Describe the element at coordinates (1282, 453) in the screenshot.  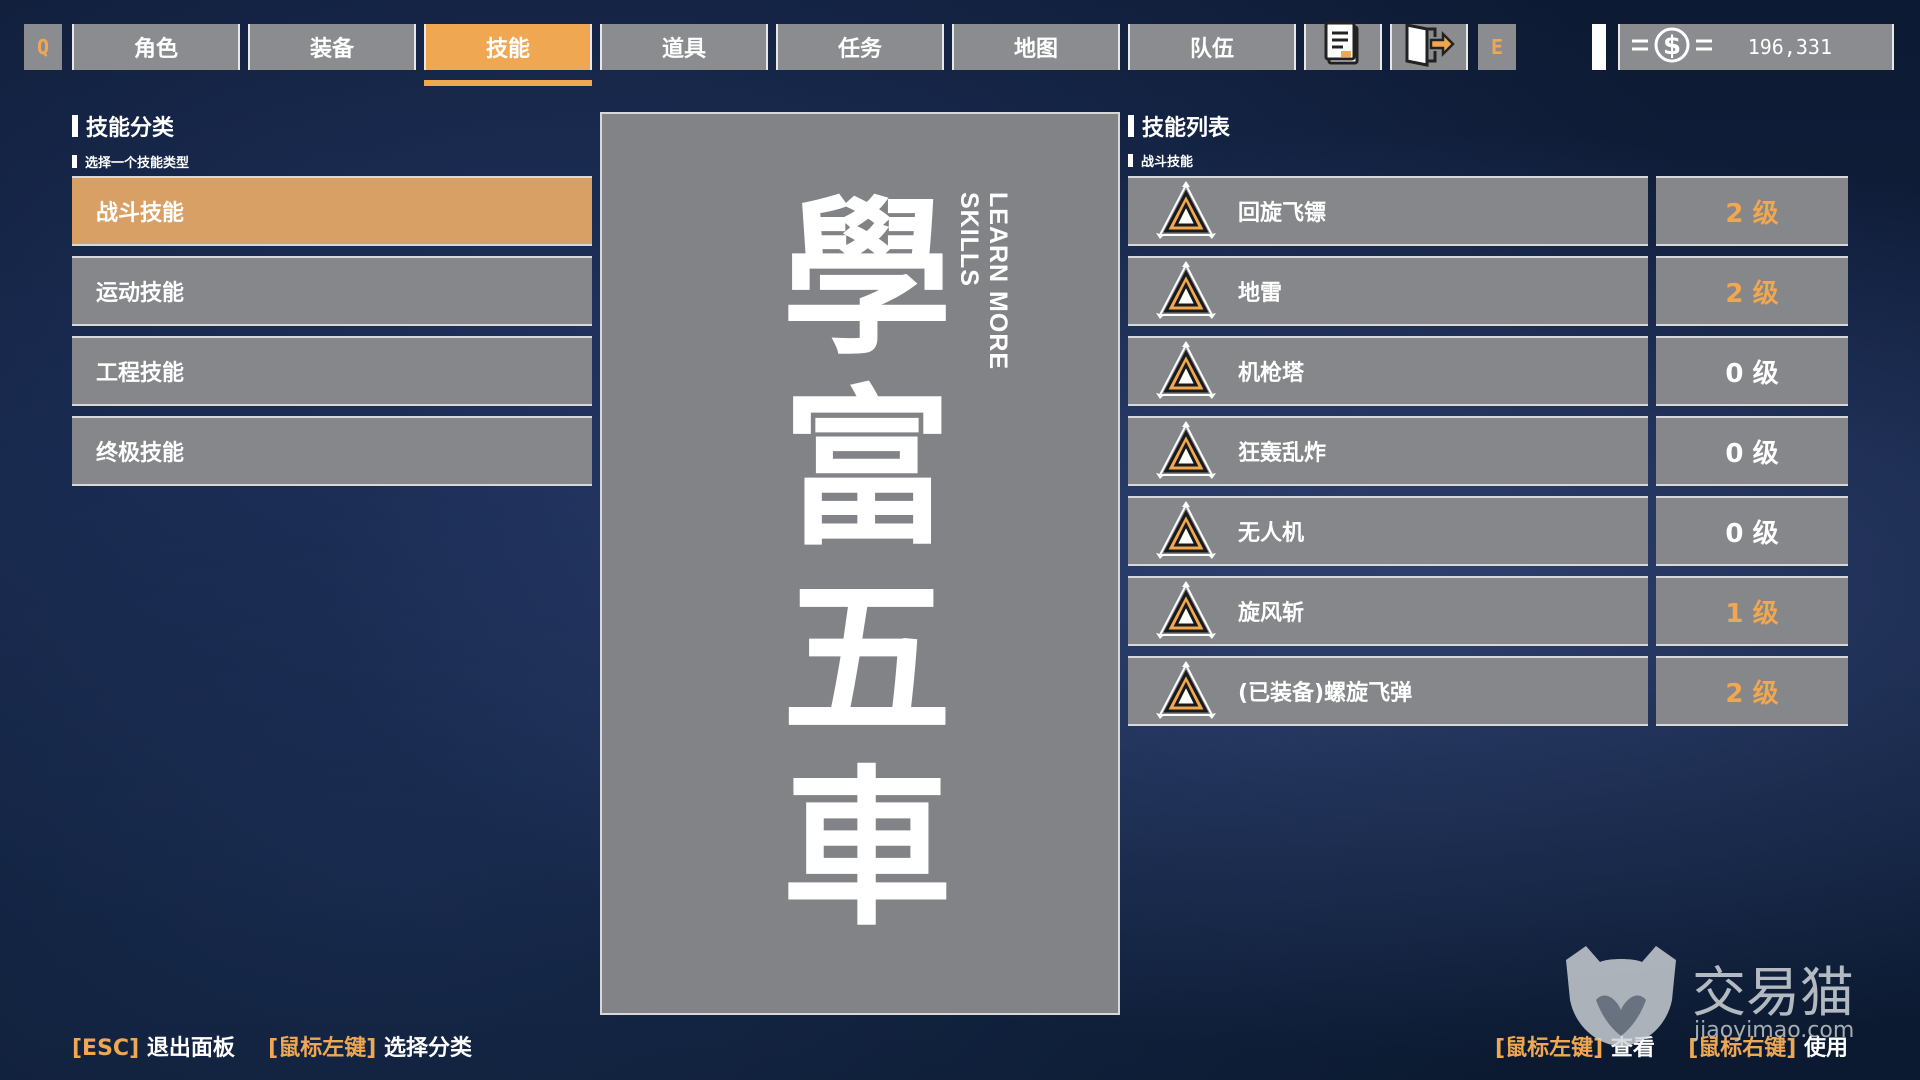
I see `skill-name: 狂轰乱炸` at that location.